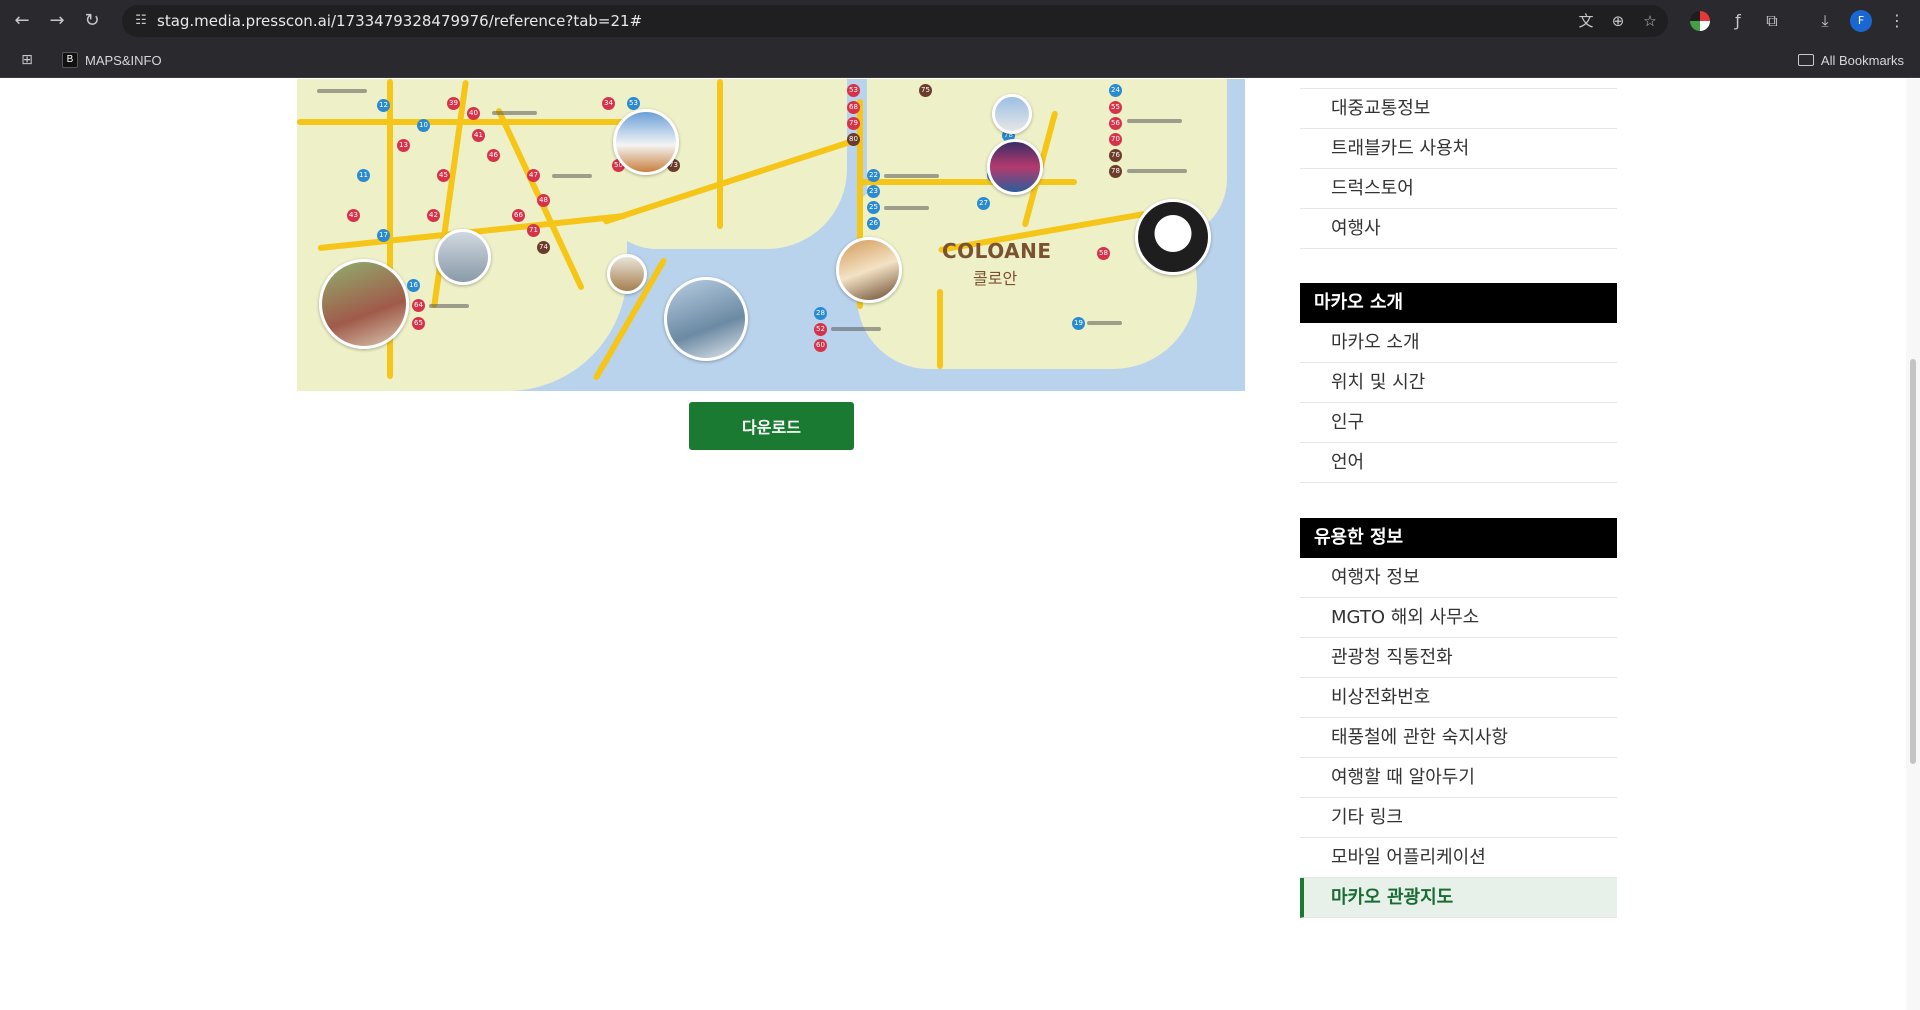  Describe the element at coordinates (1012, 114) in the screenshot. I see `photo-building` at that location.